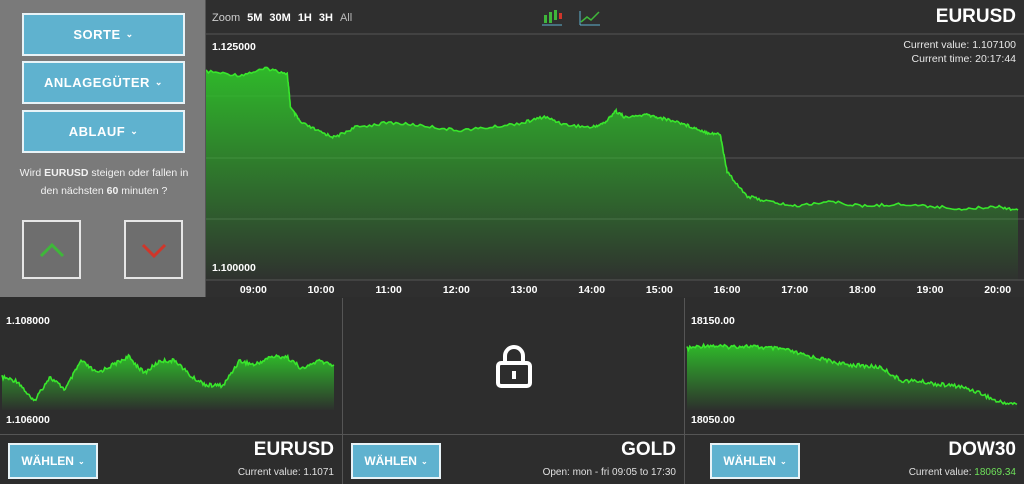 Image resolution: width=1024 pixels, height=484 pixels. I want to click on current-value: 1.107100, so click(994, 45).